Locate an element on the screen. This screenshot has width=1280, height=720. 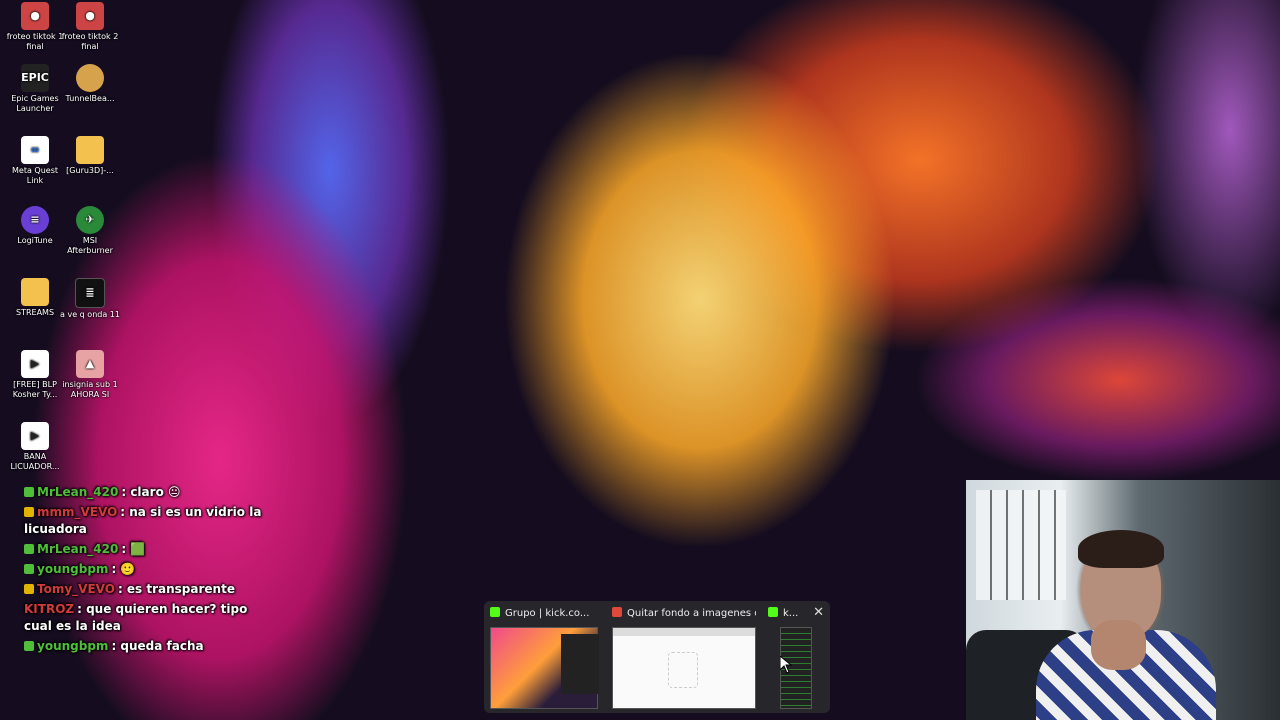
chat-message: MrLean_420: claro 😐 is located at coordinates (144, 492).